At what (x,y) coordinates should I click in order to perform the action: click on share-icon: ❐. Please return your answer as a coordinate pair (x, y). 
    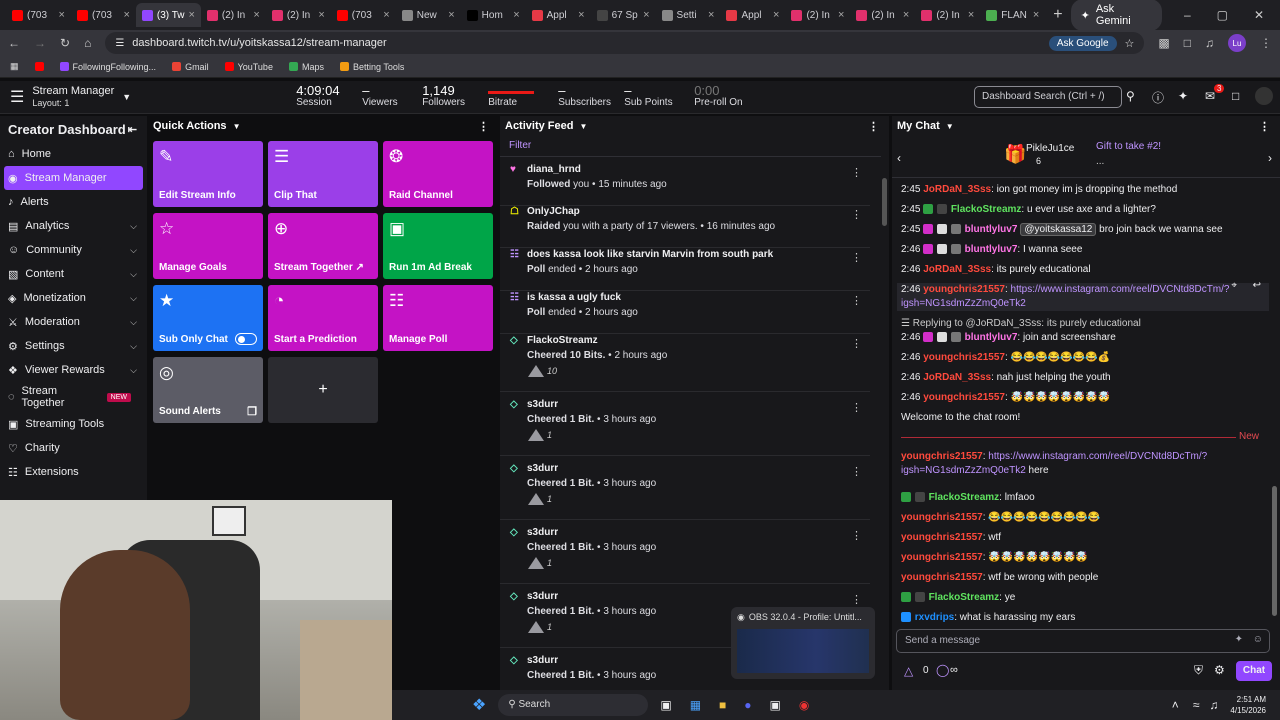
    Looking at the image, I should click on (252, 411).